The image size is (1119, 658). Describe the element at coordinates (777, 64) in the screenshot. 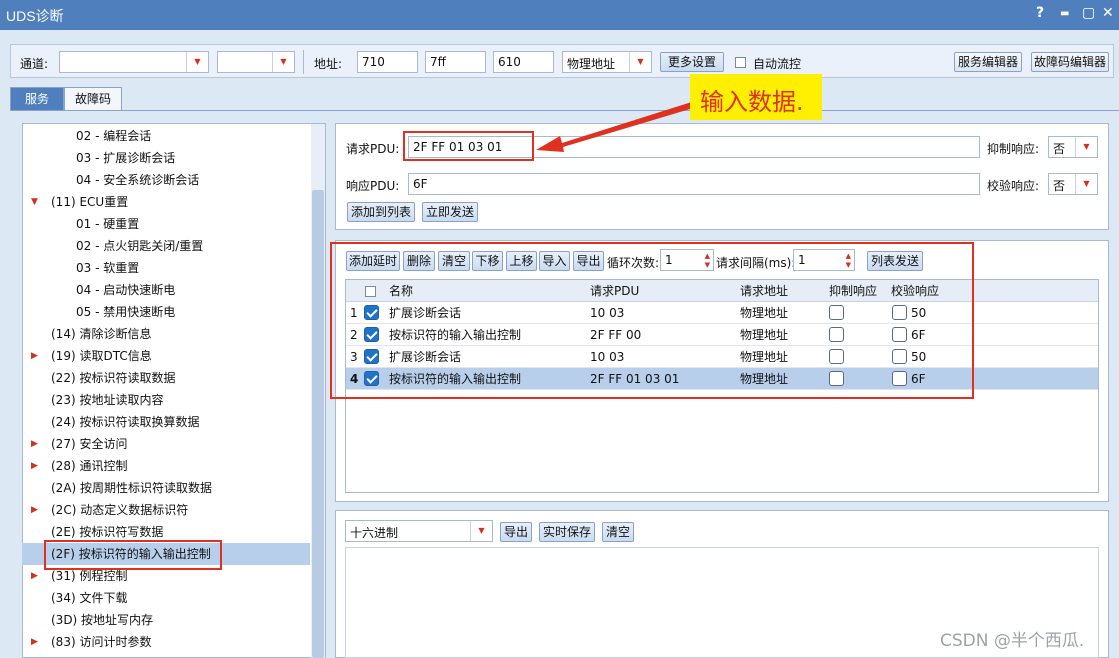

I see `auto-flow-label: 自动流控` at that location.